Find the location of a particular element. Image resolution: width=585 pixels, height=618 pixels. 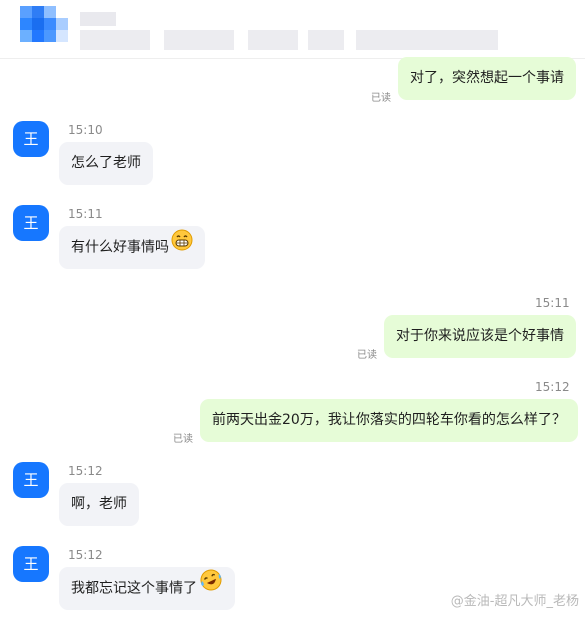

grinning-face-icon is located at coordinates (182, 247).